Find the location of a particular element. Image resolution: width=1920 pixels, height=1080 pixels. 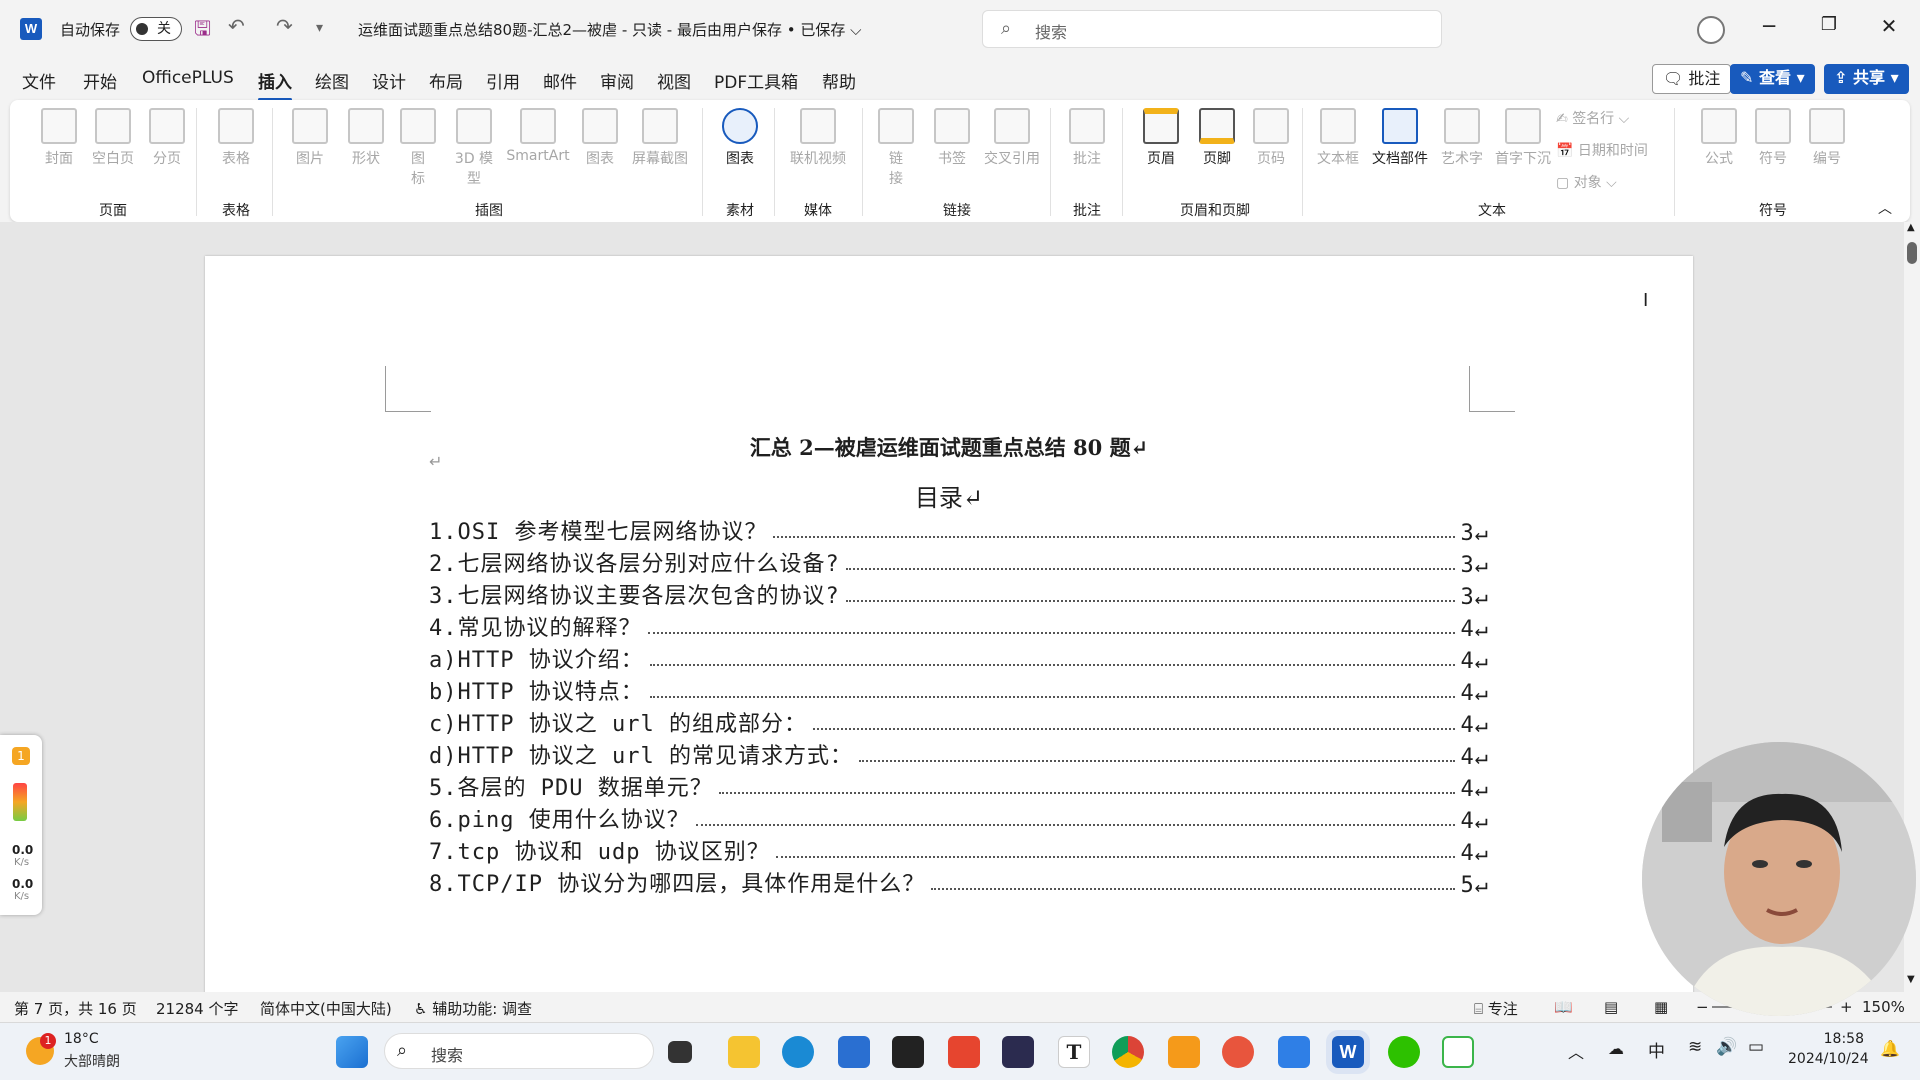

clock-time: 18:58 is located at coordinates (1827, 1039).